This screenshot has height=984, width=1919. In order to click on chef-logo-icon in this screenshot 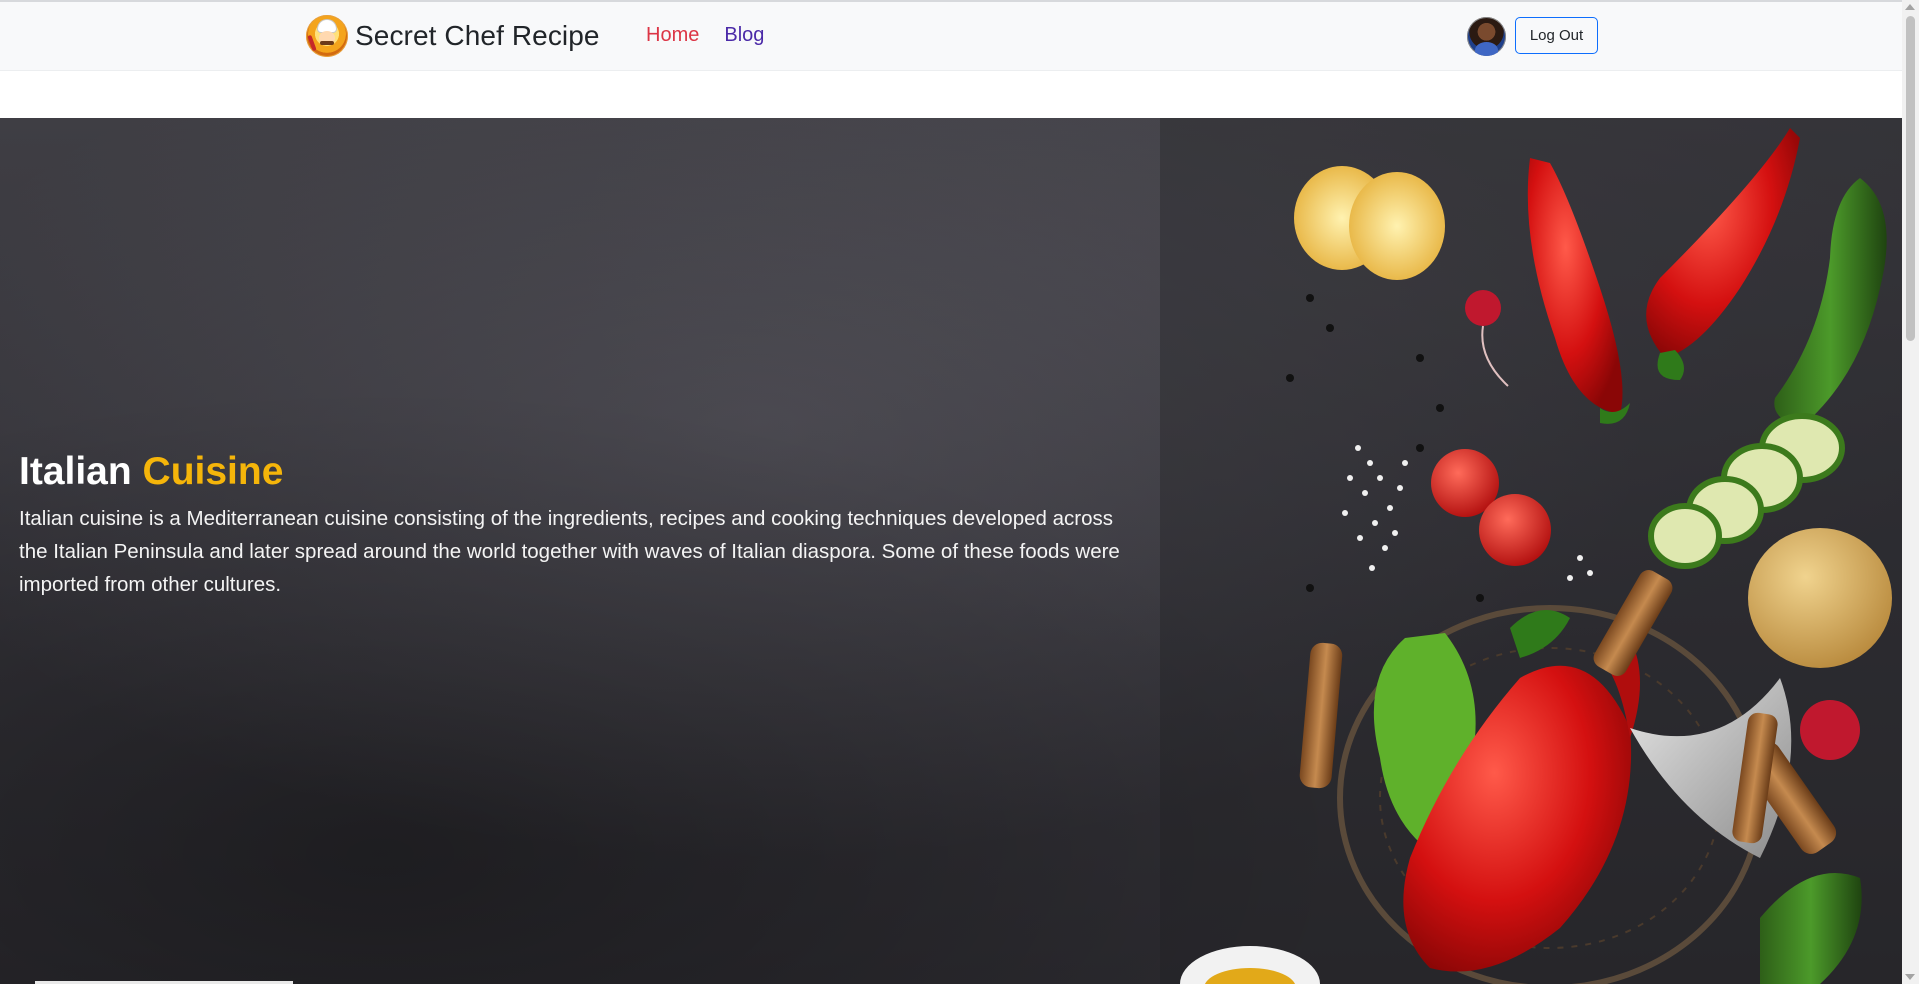, I will do `click(327, 36)`.